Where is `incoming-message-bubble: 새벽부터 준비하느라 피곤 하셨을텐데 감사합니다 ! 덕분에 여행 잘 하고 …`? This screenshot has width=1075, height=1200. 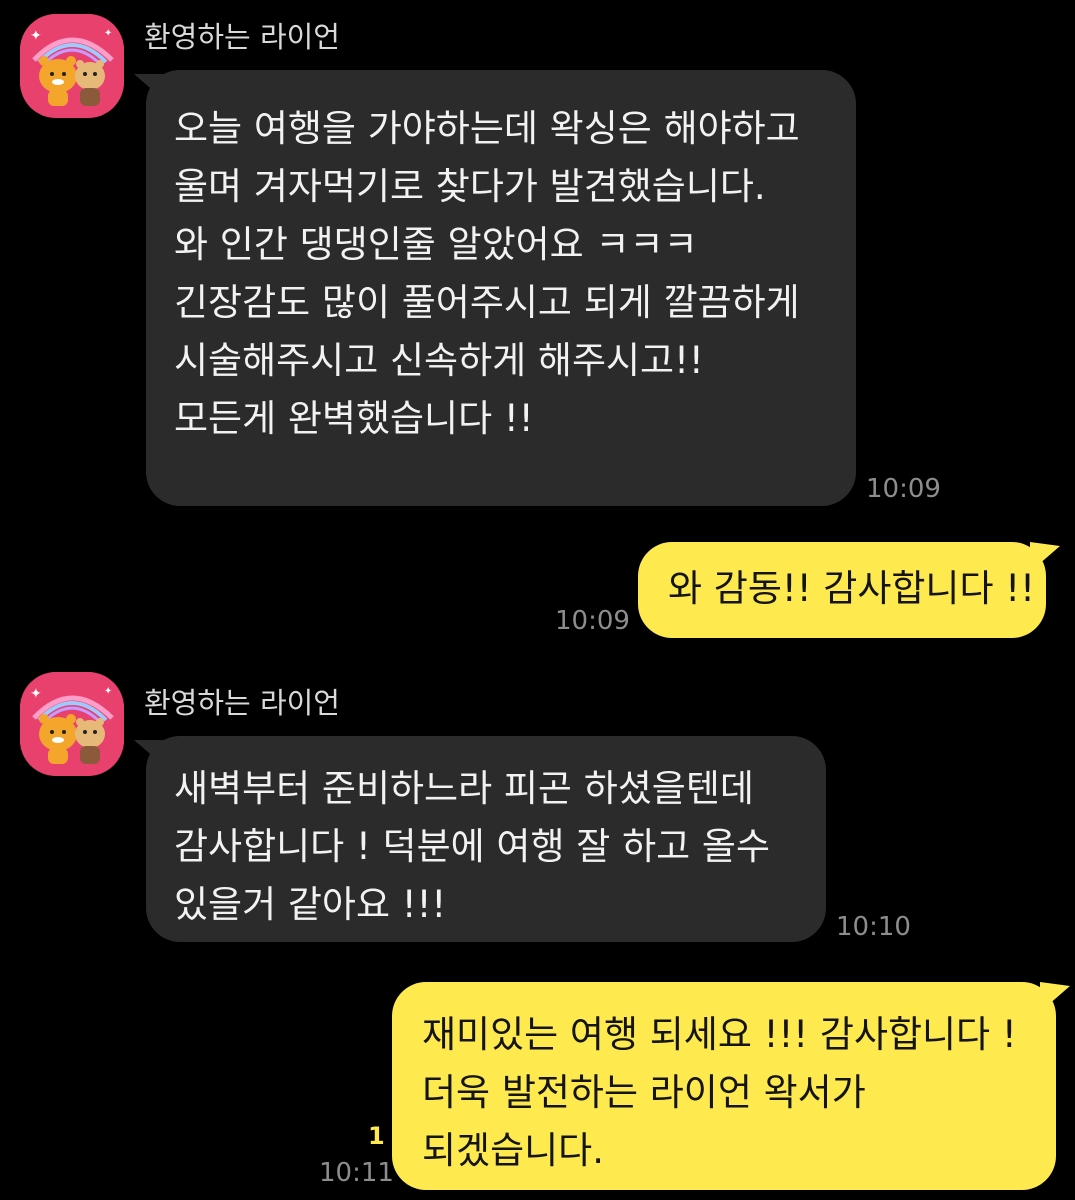 incoming-message-bubble: 새벽부터 준비하느라 피곤 하셨을텐데 감사합니다 ! 덕분에 여행 잘 하고 … is located at coordinates (486, 839).